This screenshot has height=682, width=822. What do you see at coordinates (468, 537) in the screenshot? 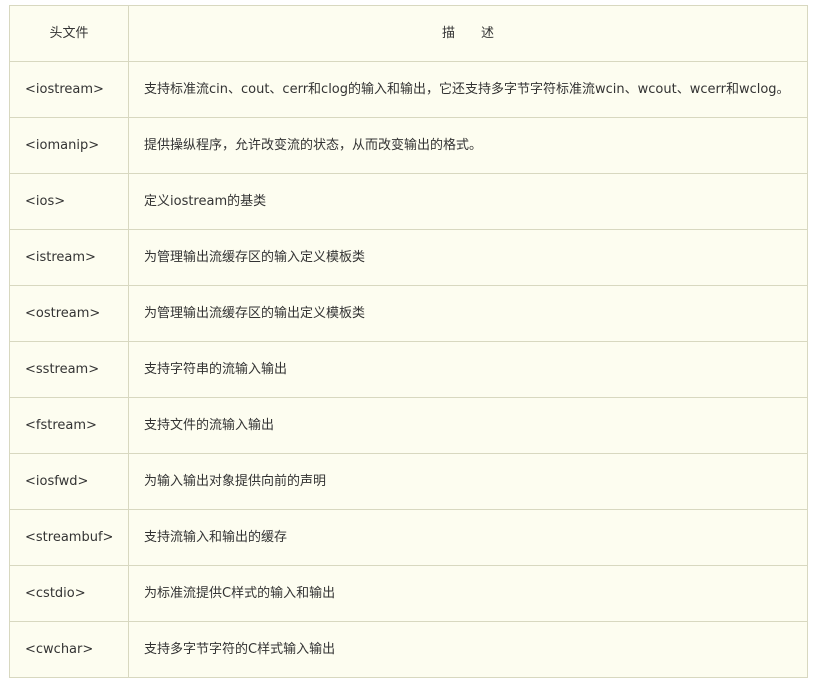
I see `description-cell: 支持流输入和输出的缓存` at bounding box center [468, 537].